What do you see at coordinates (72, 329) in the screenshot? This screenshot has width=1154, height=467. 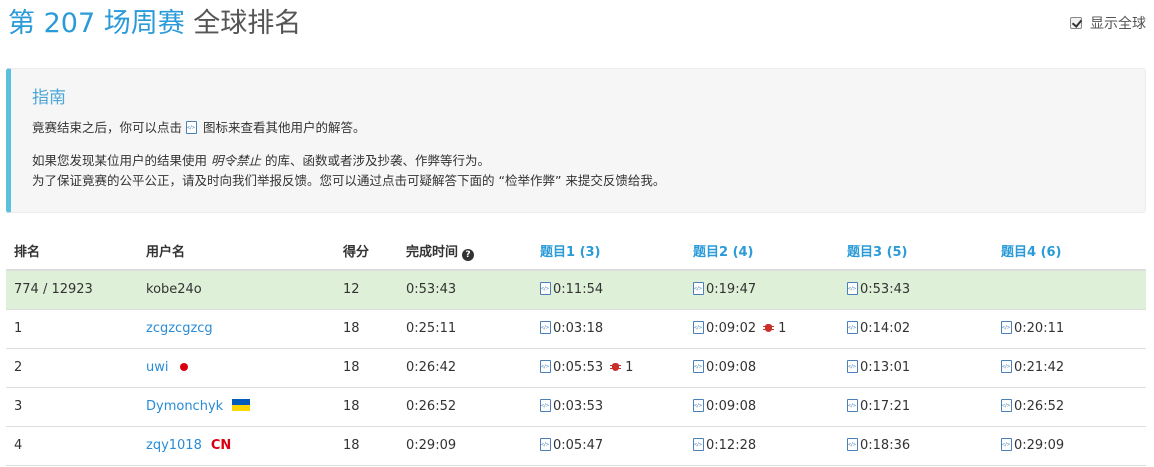 I see `rank-cell: 1` at bounding box center [72, 329].